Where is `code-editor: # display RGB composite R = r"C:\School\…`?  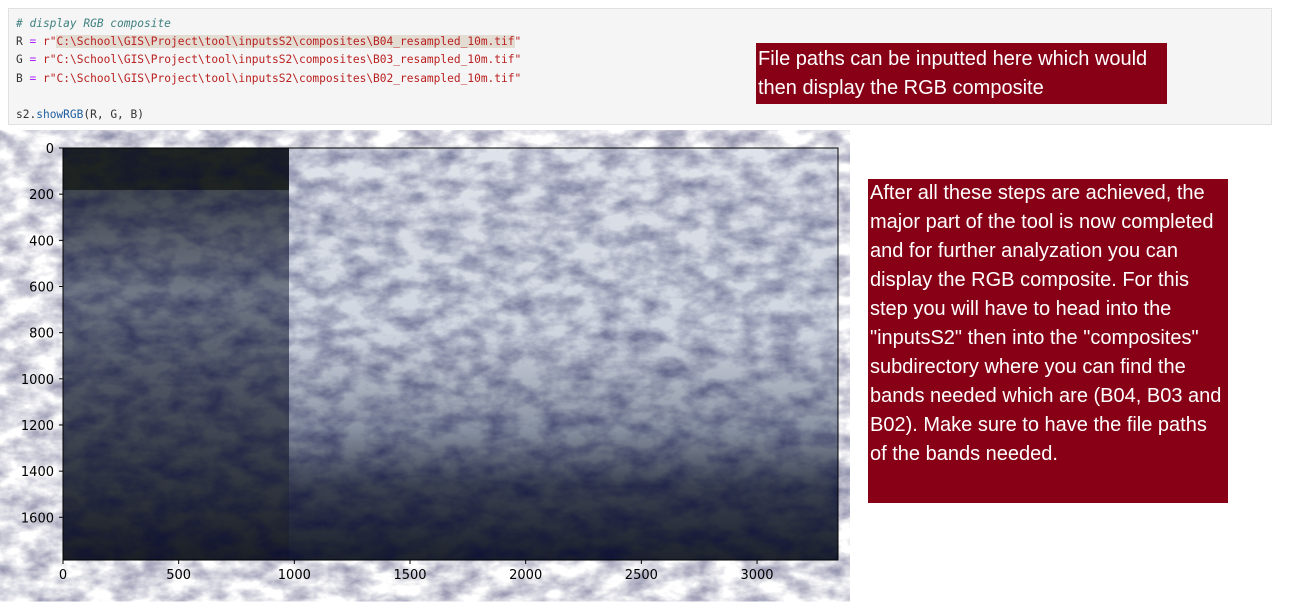
code-editor: # display RGB composite R = r"C:\School\… is located at coordinates (268, 69).